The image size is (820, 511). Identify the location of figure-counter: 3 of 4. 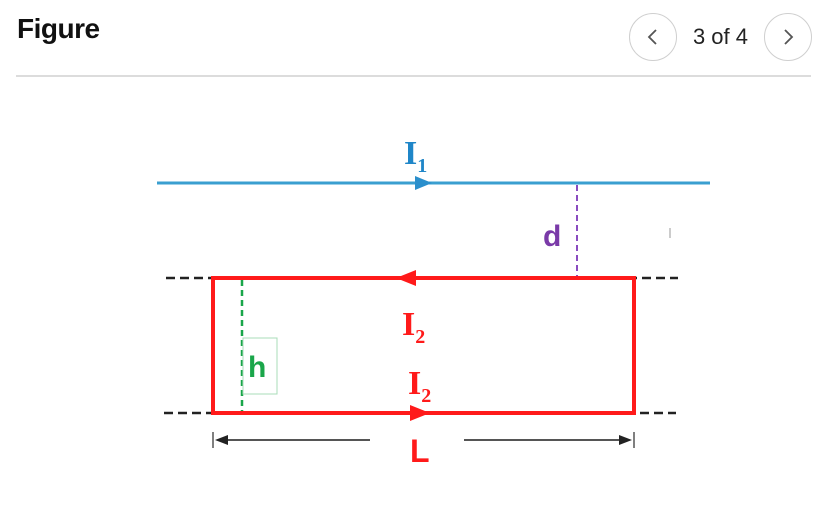
(720, 36).